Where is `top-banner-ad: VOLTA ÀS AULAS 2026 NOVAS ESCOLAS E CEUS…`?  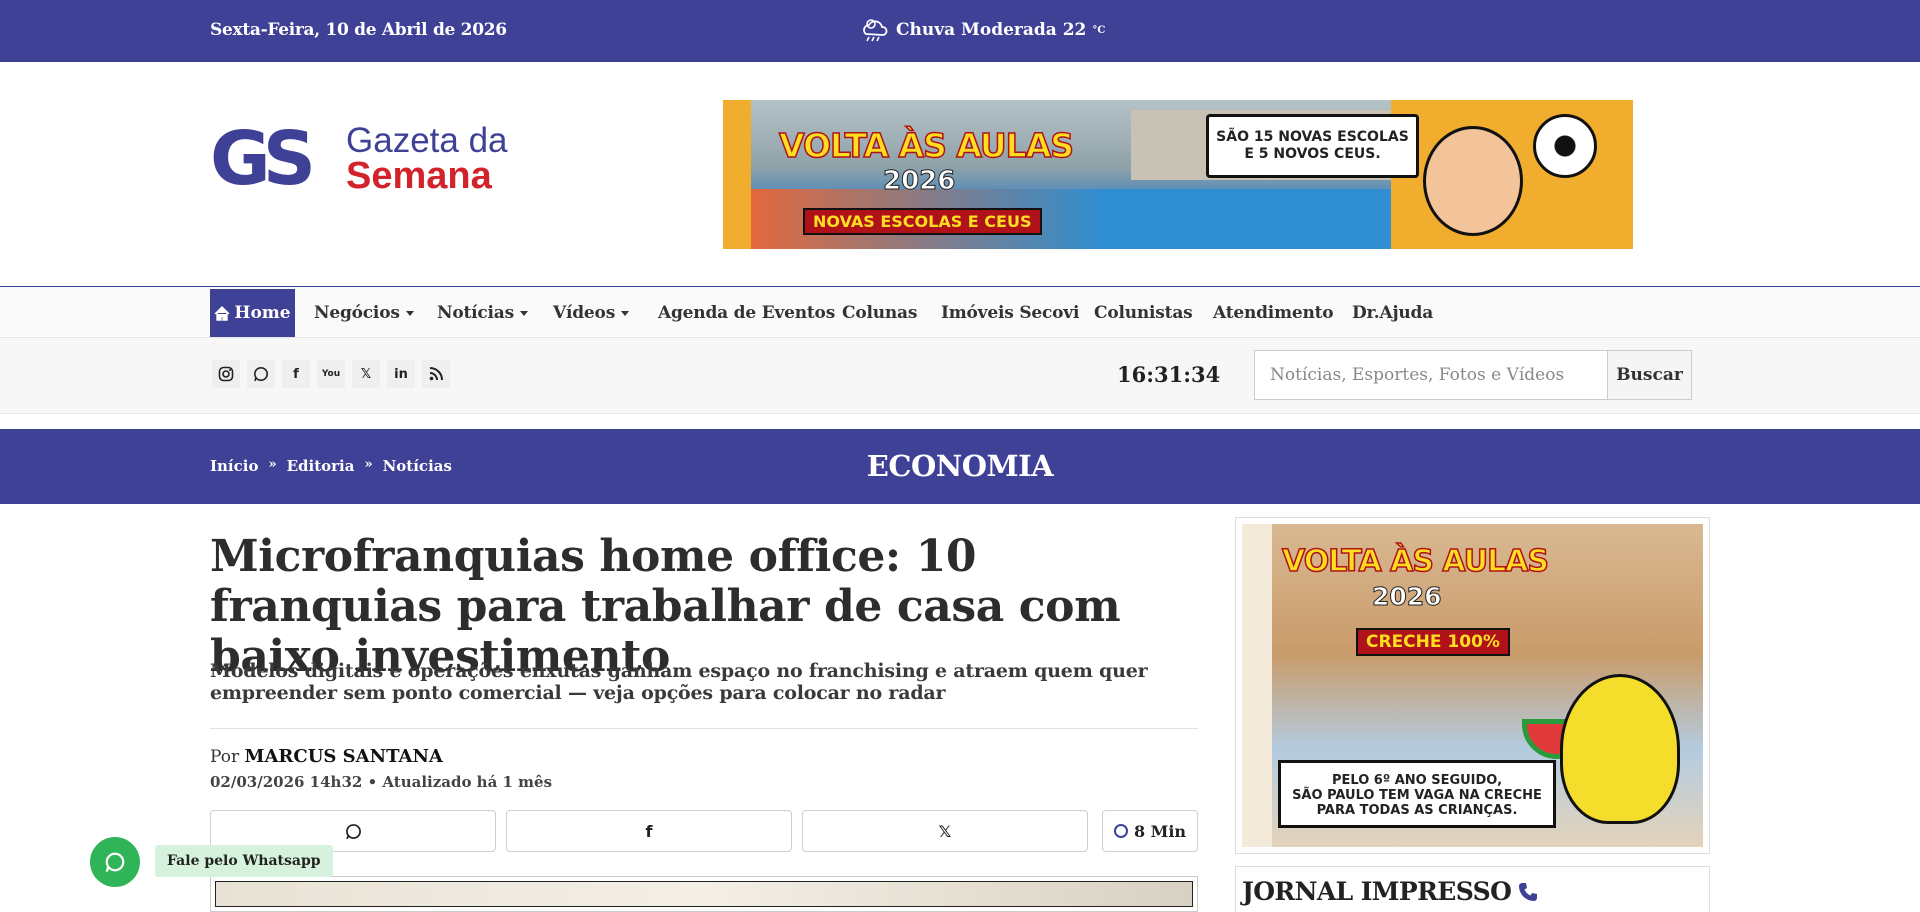
top-banner-ad: VOLTA ÀS AULAS 2026 NOVAS ESCOLAS E CEUS… is located at coordinates (1178, 174).